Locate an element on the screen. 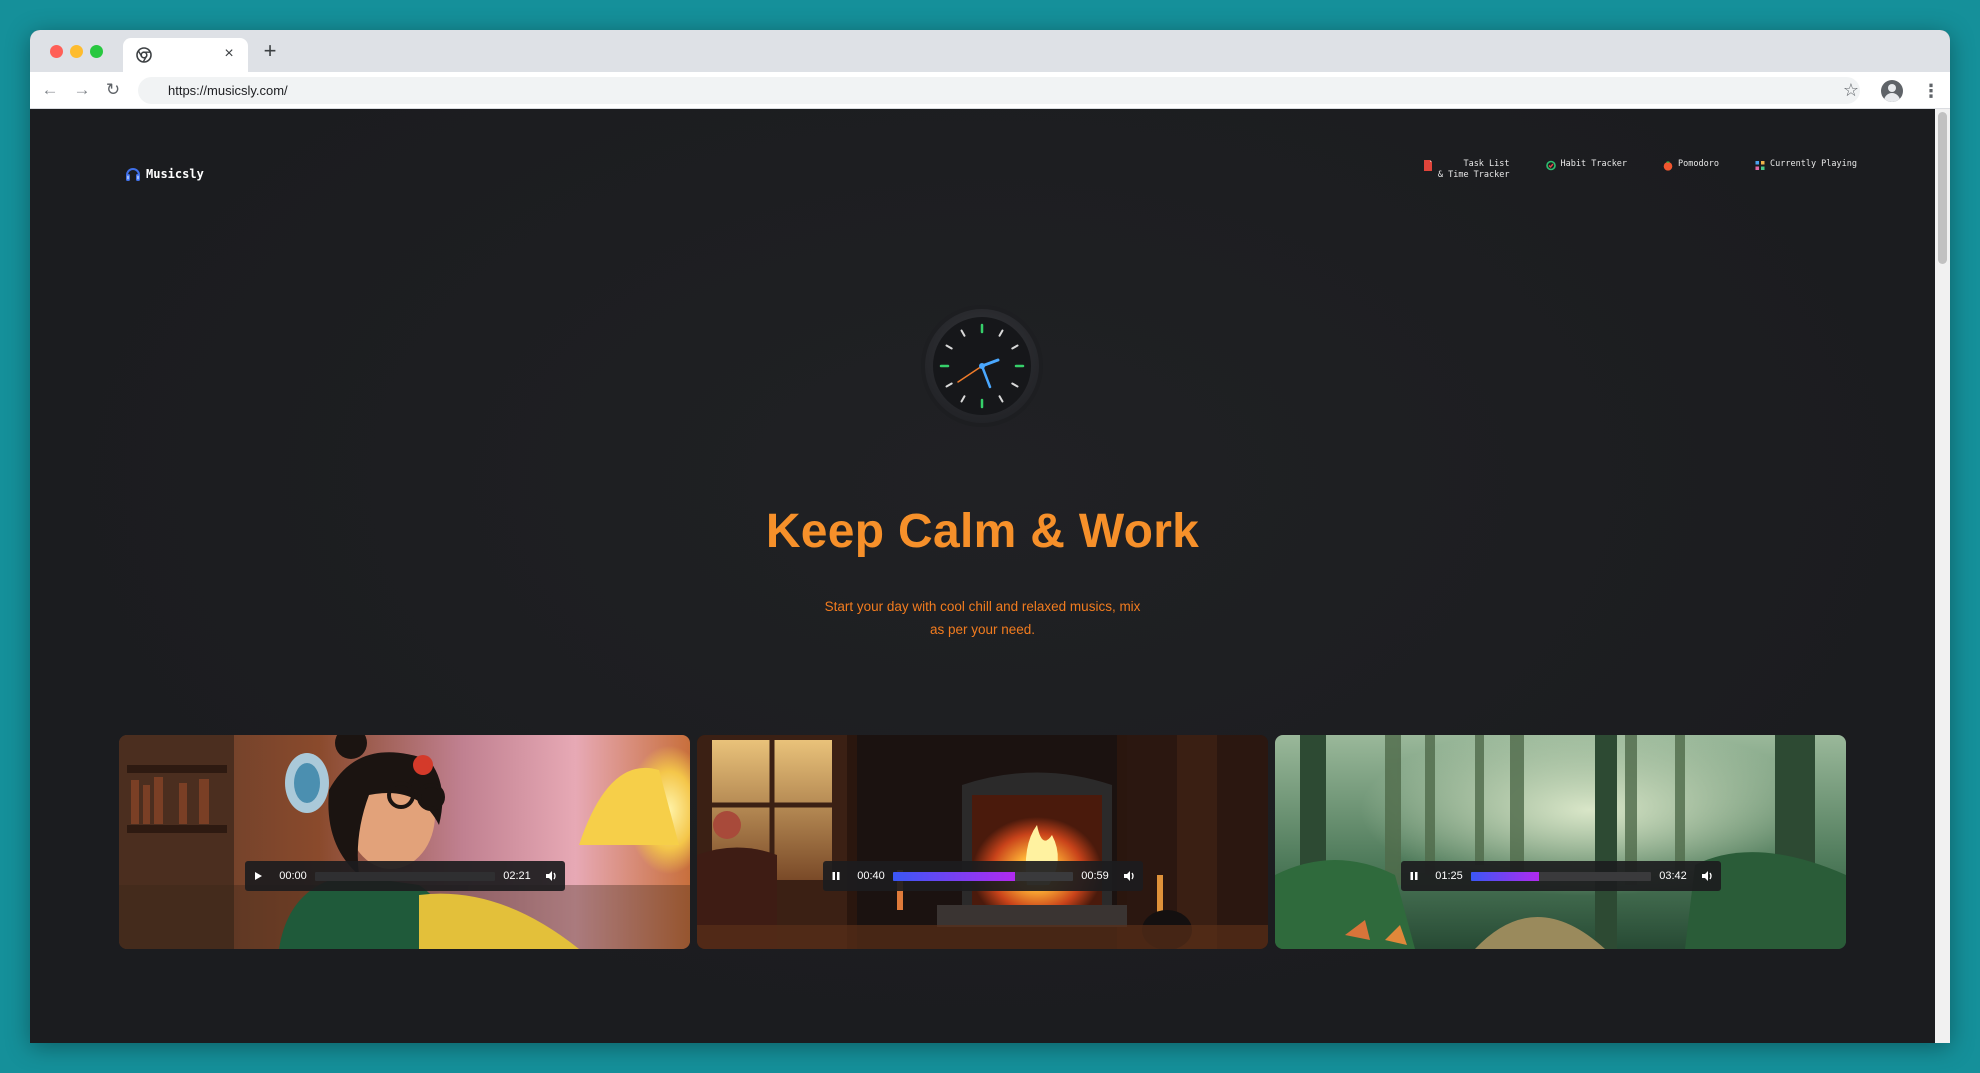 This screenshot has height=1073, width=1980. card-girl-headphones: 00:00 02:21 is located at coordinates (404, 842).